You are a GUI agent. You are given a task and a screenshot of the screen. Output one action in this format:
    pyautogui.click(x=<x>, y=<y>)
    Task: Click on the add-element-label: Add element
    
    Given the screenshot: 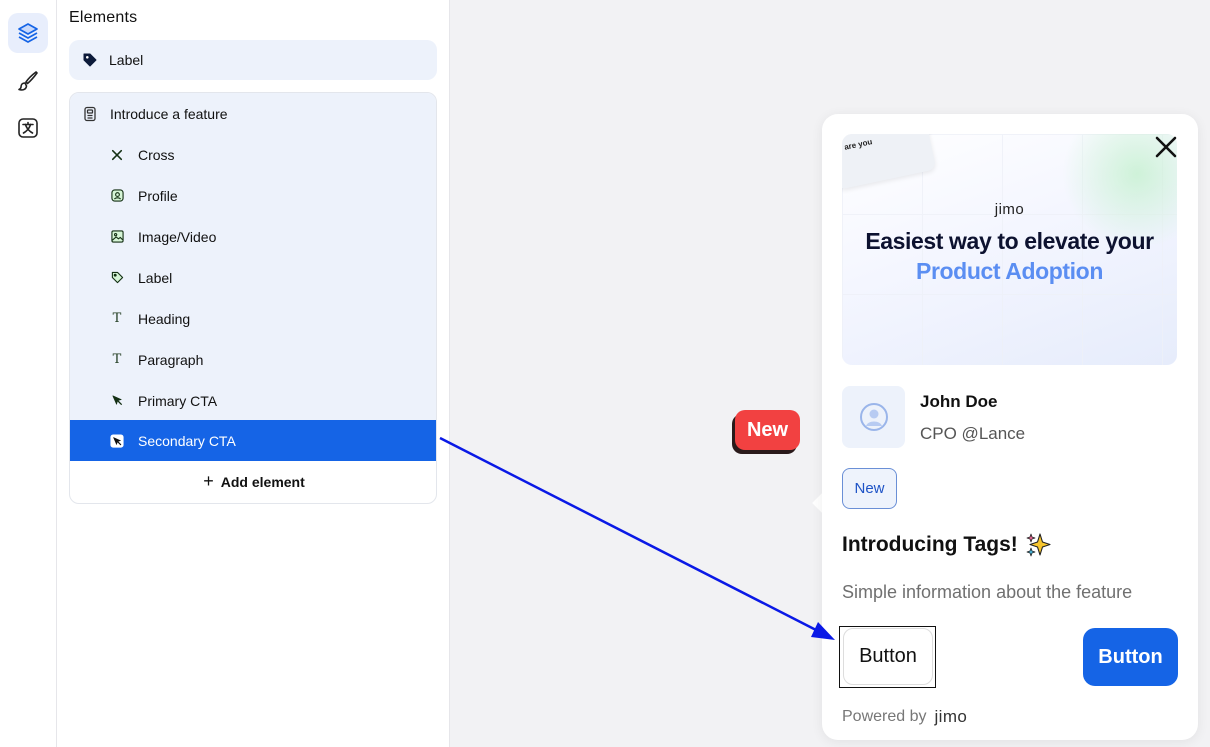 What is the action you would take?
    pyautogui.click(x=262, y=482)
    